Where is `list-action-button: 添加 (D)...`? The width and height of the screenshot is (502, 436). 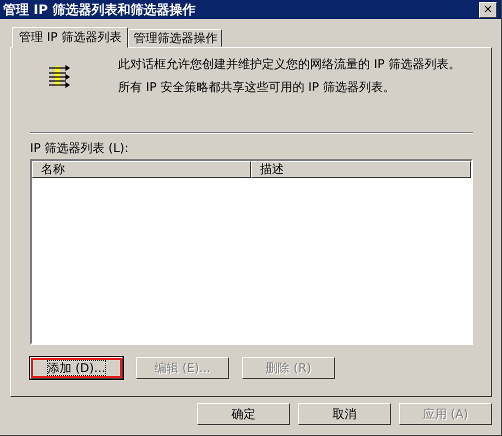 list-action-button: 添加 (D)... is located at coordinates (76, 368).